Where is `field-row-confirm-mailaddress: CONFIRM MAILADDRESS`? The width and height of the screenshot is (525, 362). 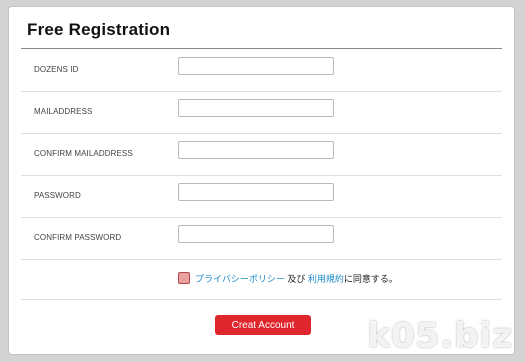
field-row-confirm-mailaddress: CONFIRM MAILADDRESS is located at coordinates (261, 154).